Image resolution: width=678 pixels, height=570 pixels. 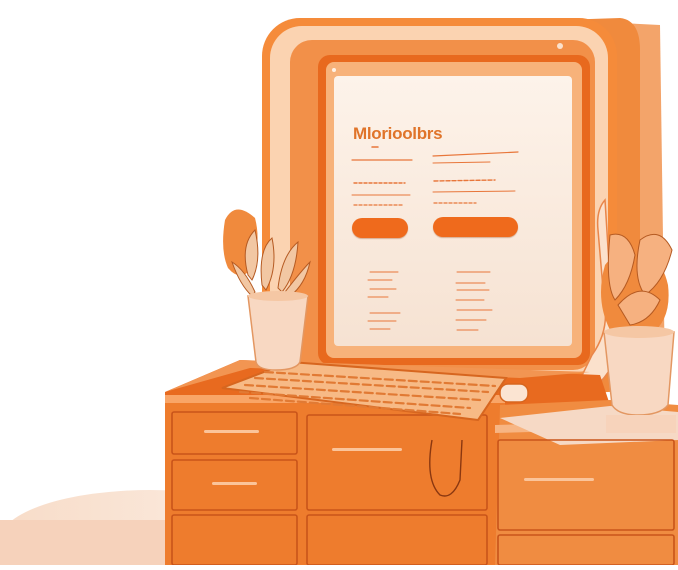 I want to click on potted-plant-icon, so click(x=638, y=333).